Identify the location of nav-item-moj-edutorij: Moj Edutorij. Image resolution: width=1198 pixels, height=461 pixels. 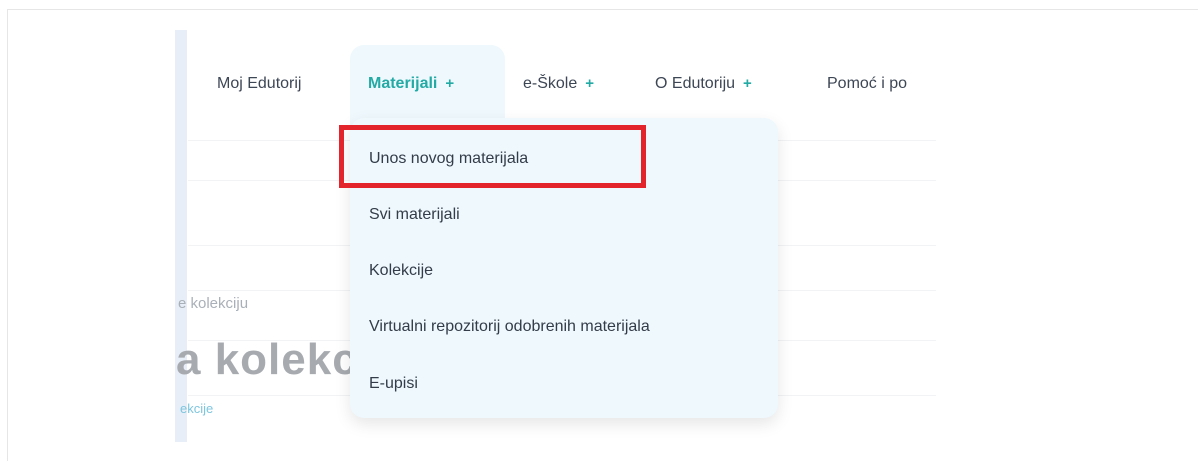
(259, 84).